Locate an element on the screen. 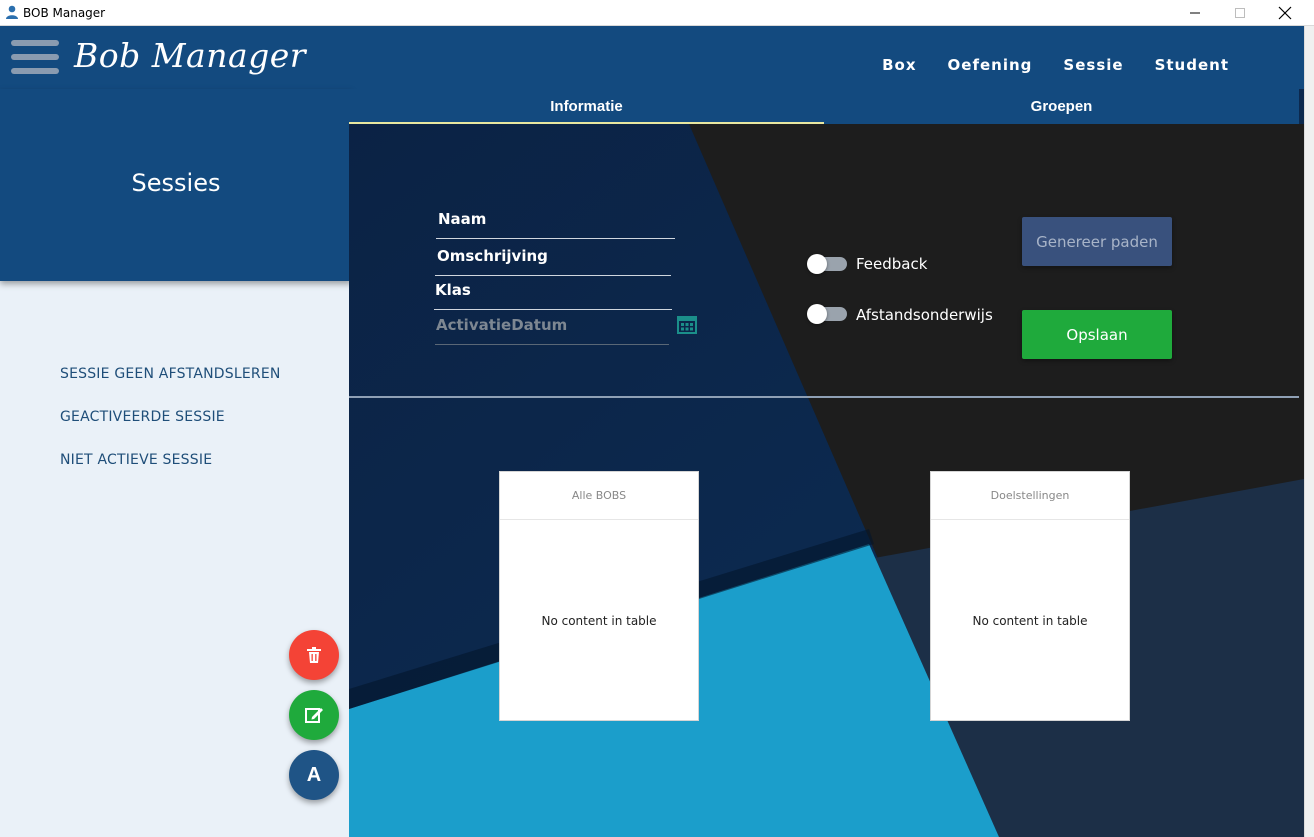 The width and height of the screenshot is (1314, 837). top-navigation: Box Oefening Sessie Student is located at coordinates (1055, 65).